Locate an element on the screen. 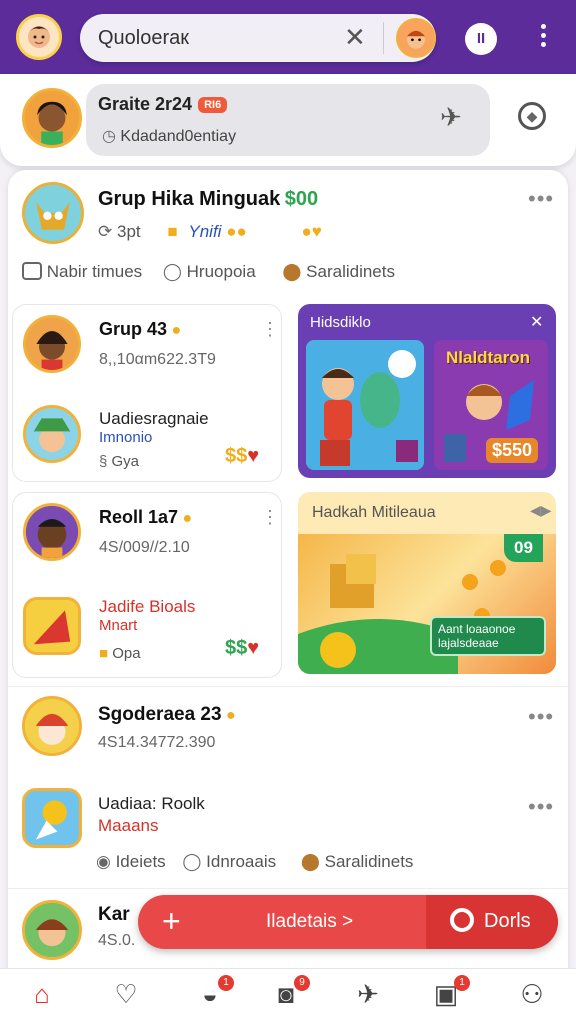 The width and height of the screenshot is (576, 1024). card-value: 8,,10αm622.3T9 is located at coordinates (157, 359).